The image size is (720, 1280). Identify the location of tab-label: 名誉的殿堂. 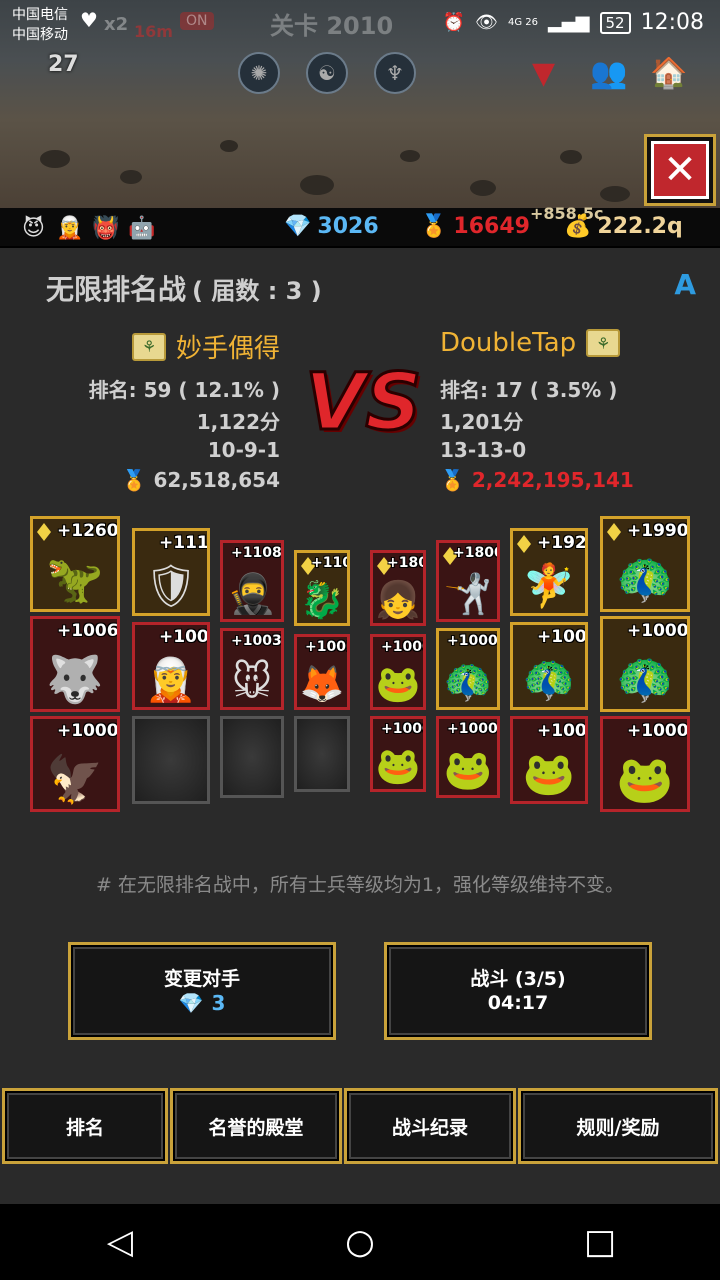
(256, 1127).